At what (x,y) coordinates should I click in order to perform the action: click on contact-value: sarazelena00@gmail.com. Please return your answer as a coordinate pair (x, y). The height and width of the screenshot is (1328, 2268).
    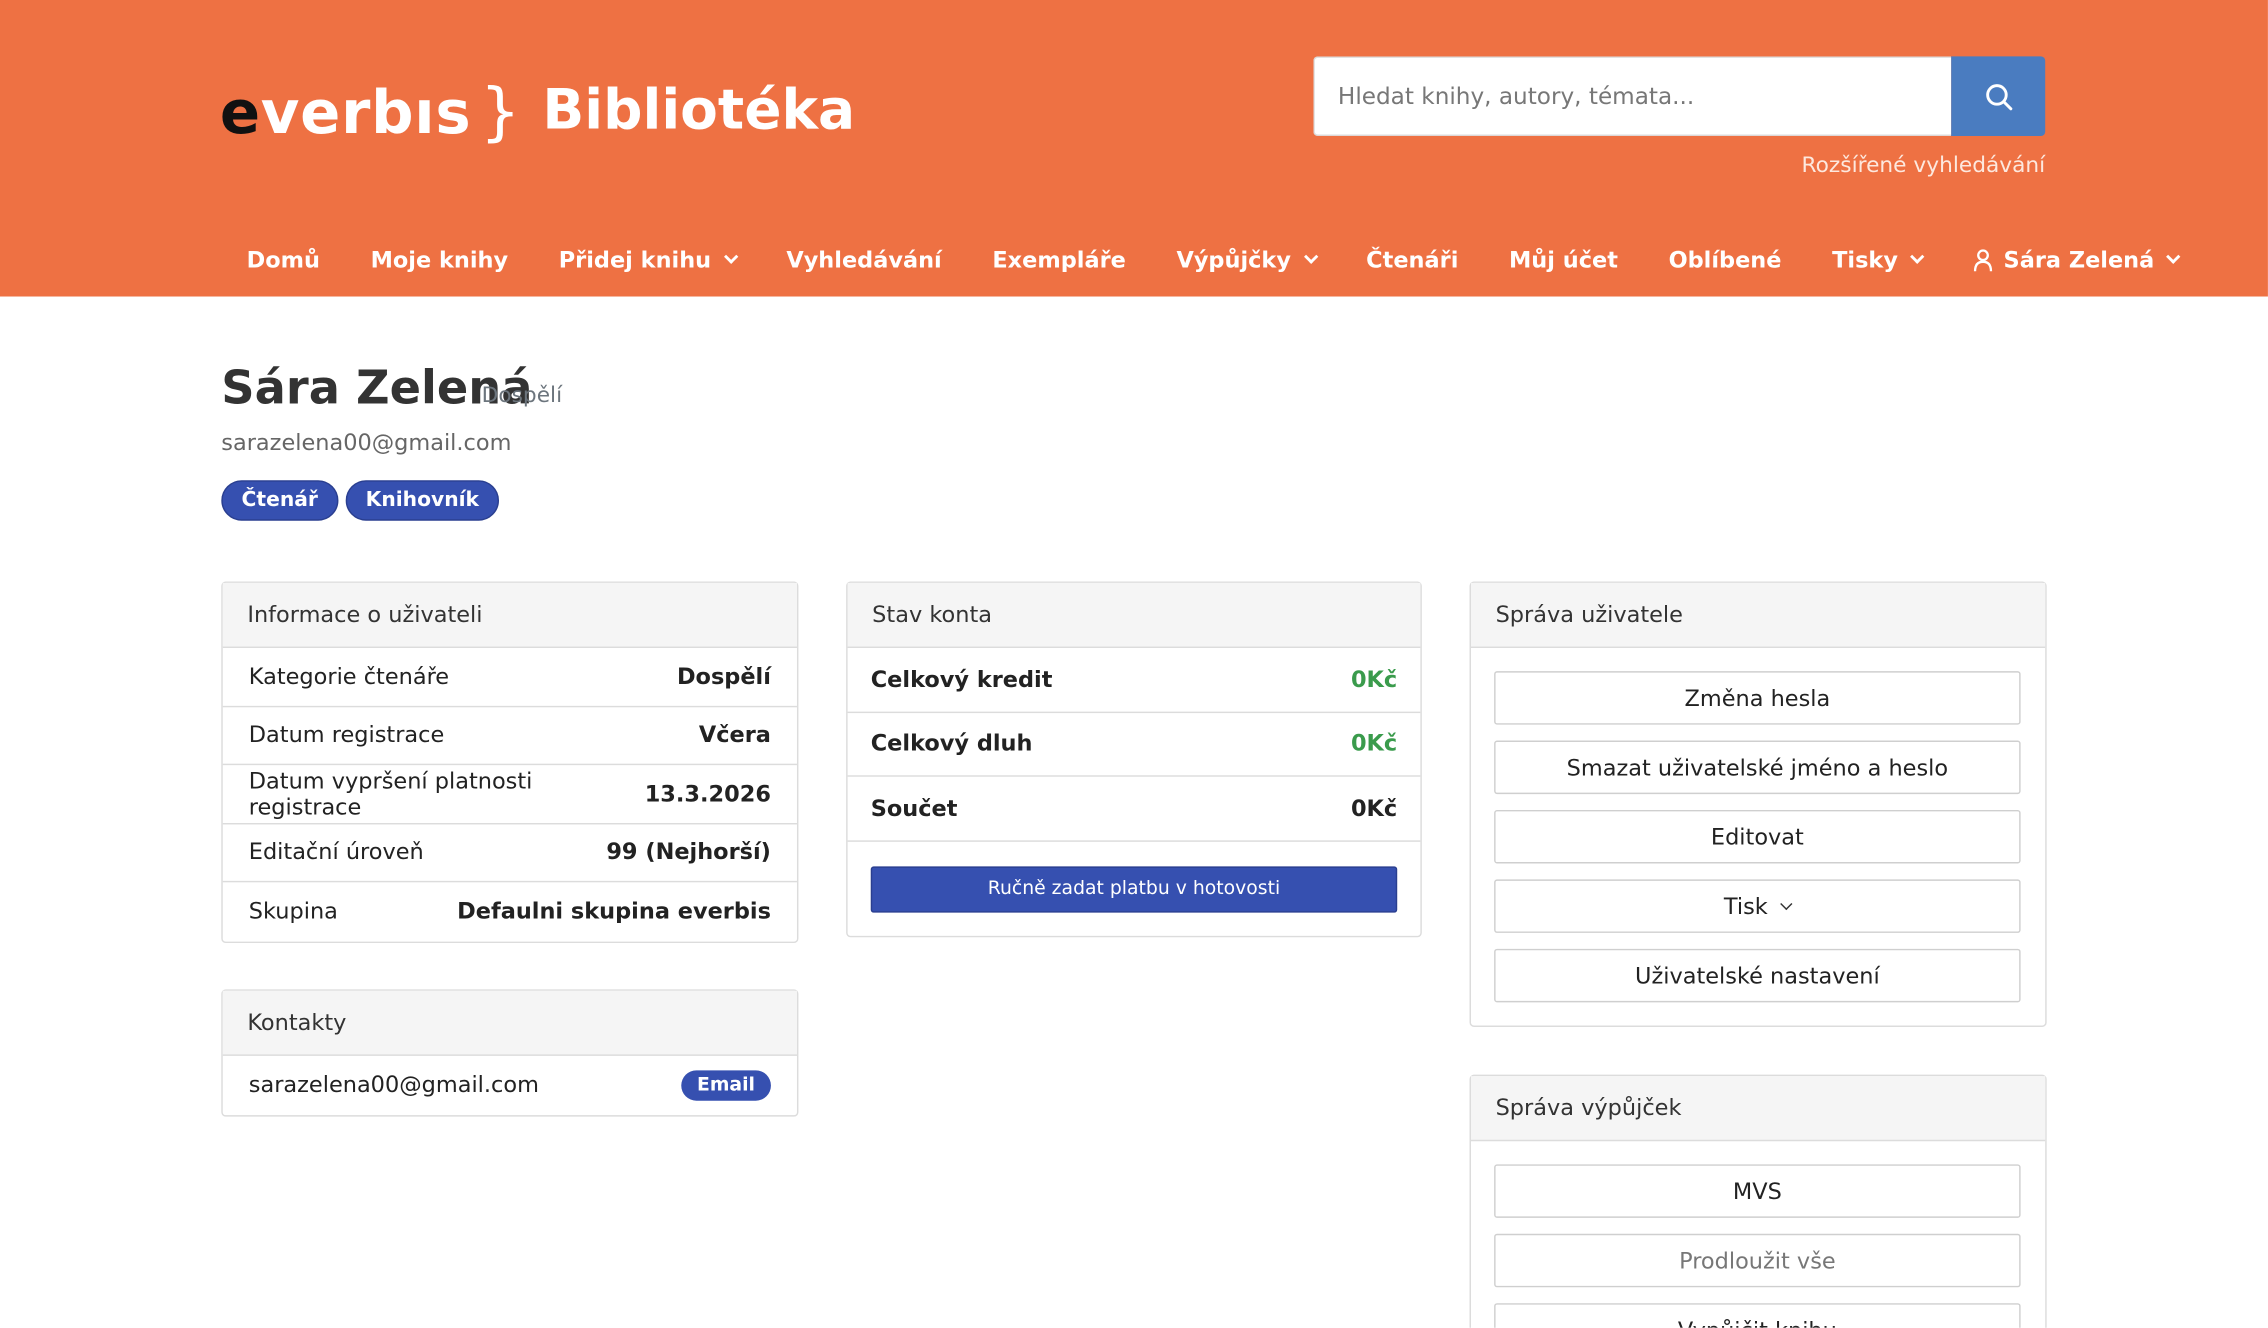
    Looking at the image, I should click on (393, 1085).